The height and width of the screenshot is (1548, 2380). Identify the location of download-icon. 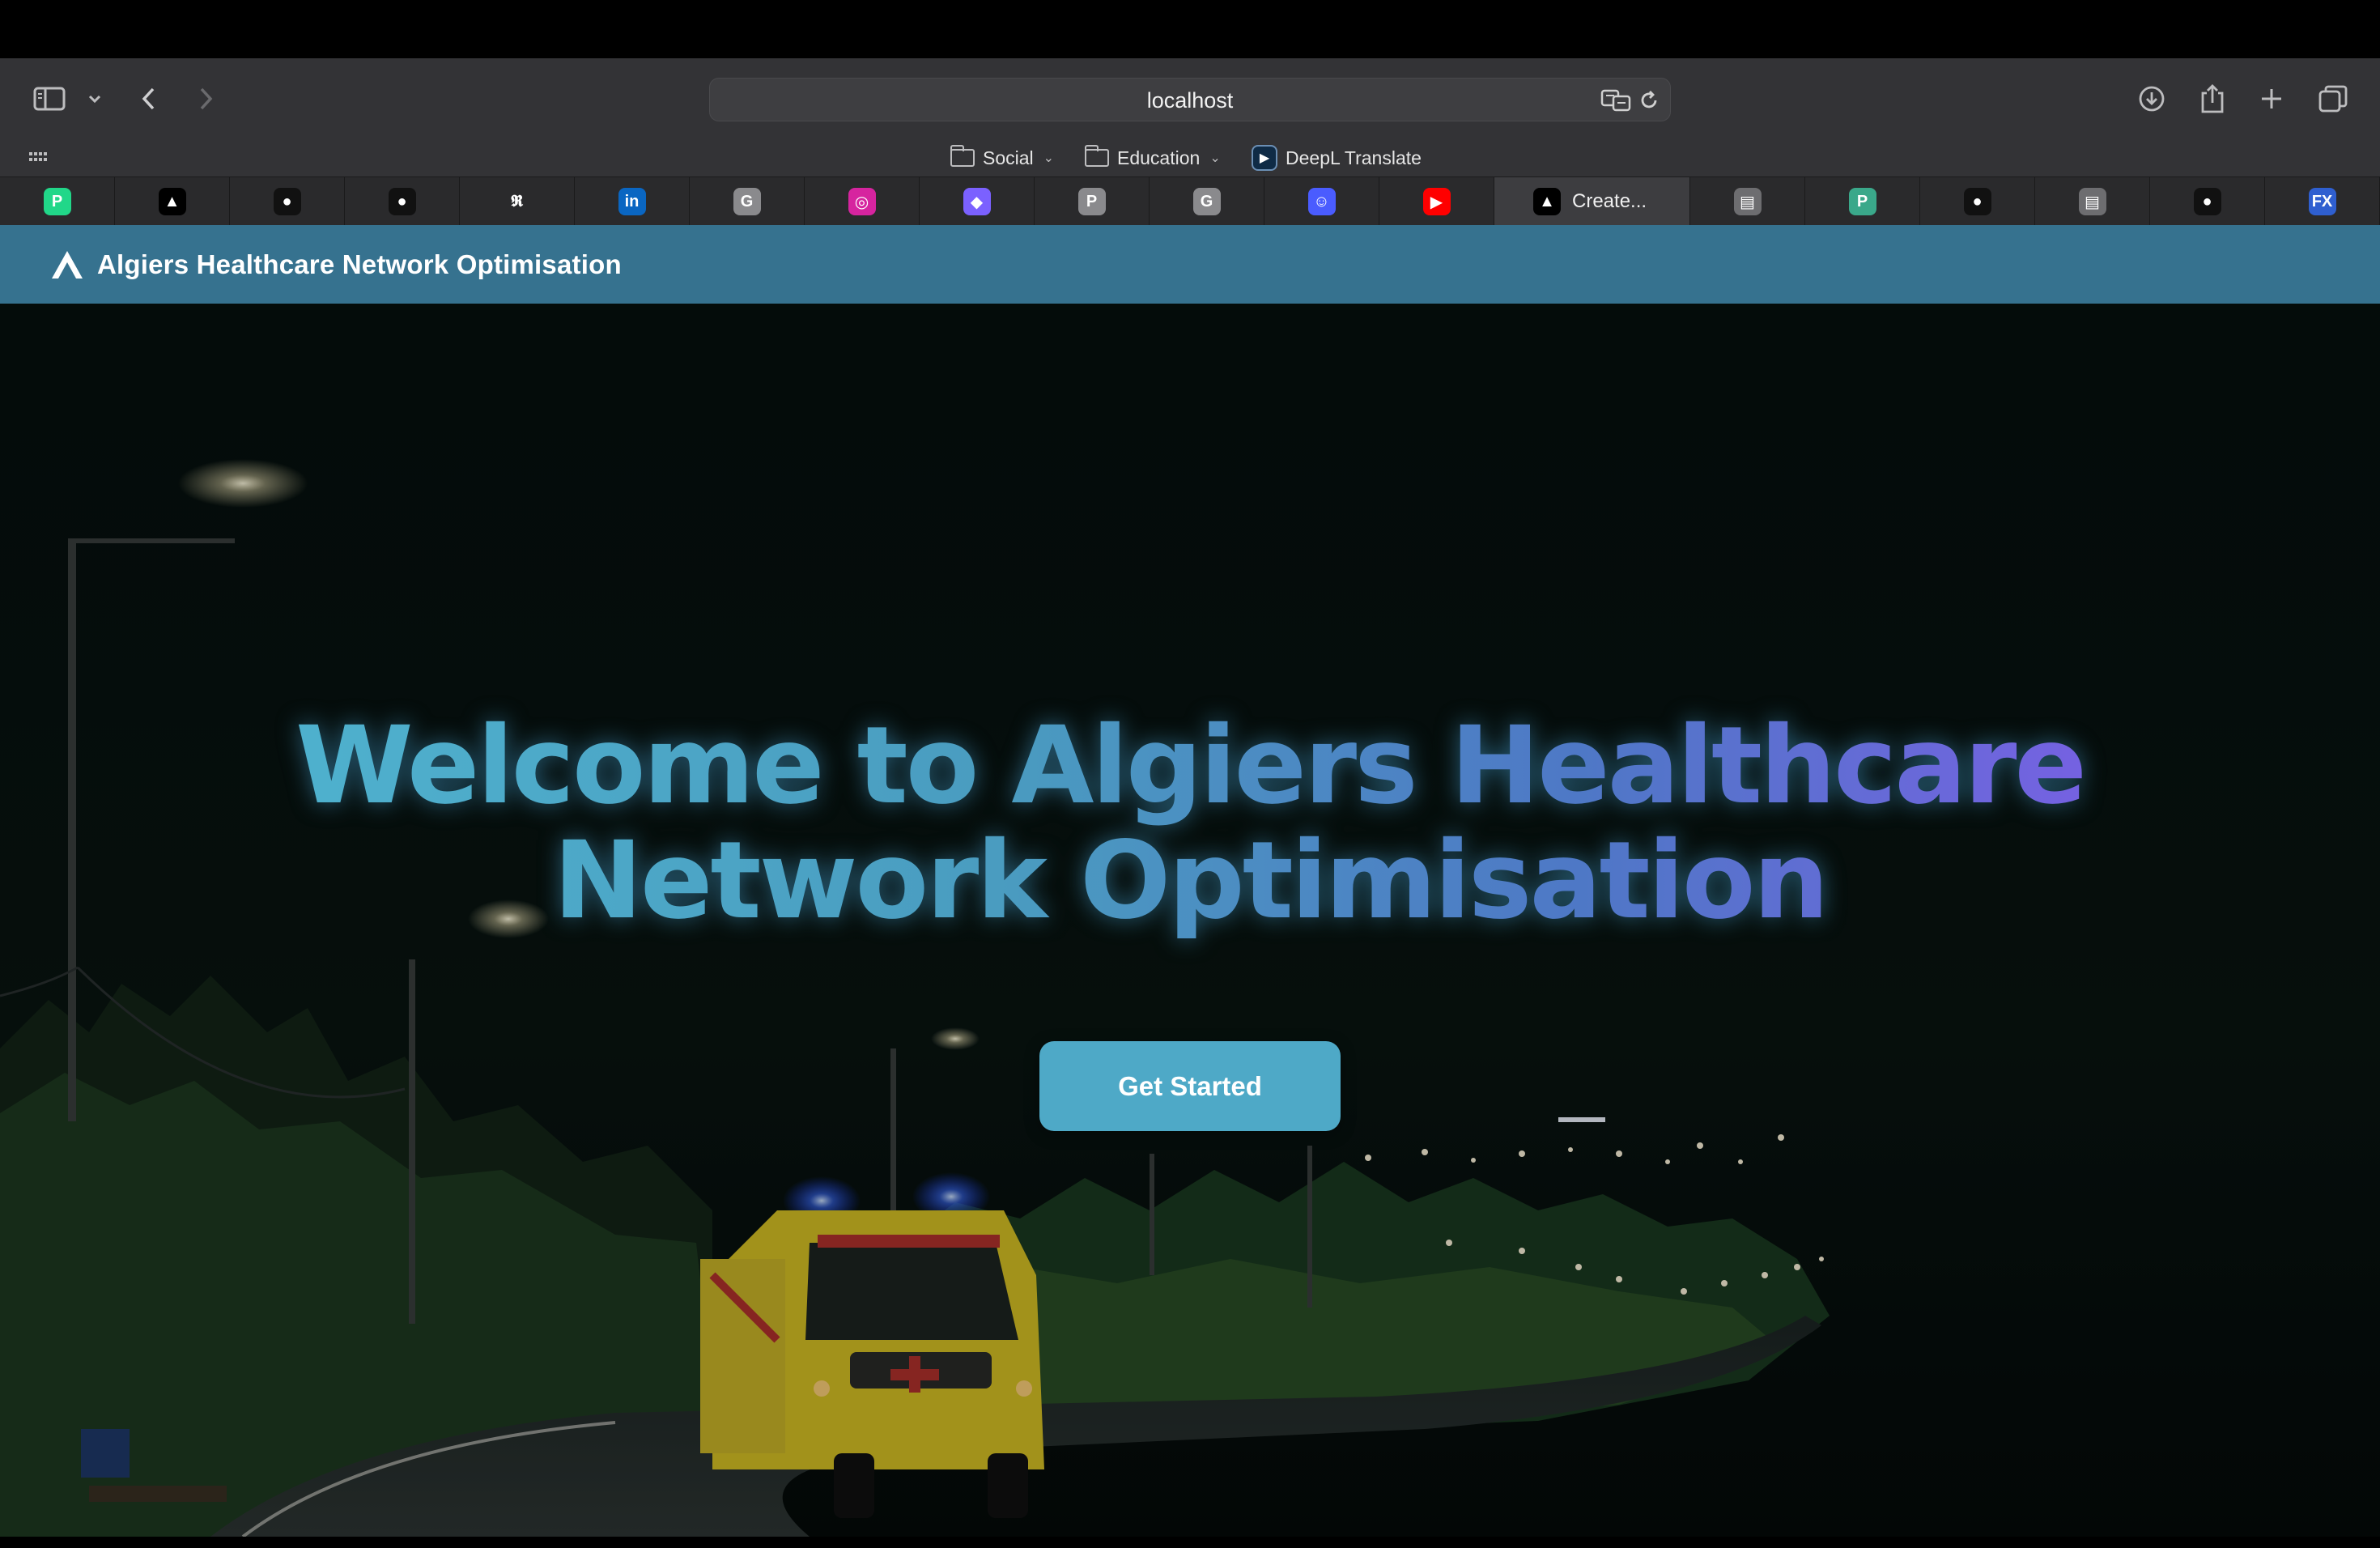
(2151, 99).